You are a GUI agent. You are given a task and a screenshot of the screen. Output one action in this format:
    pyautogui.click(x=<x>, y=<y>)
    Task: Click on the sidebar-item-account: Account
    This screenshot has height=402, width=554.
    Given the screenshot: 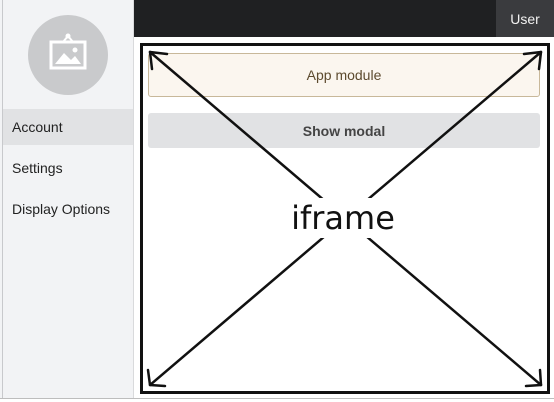 What is the action you would take?
    pyautogui.click(x=68, y=127)
    